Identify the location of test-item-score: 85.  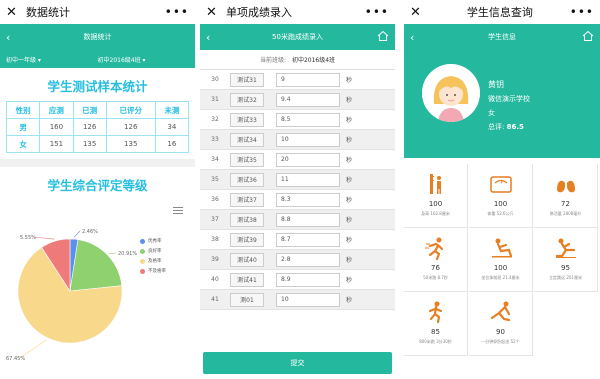
(435, 332).